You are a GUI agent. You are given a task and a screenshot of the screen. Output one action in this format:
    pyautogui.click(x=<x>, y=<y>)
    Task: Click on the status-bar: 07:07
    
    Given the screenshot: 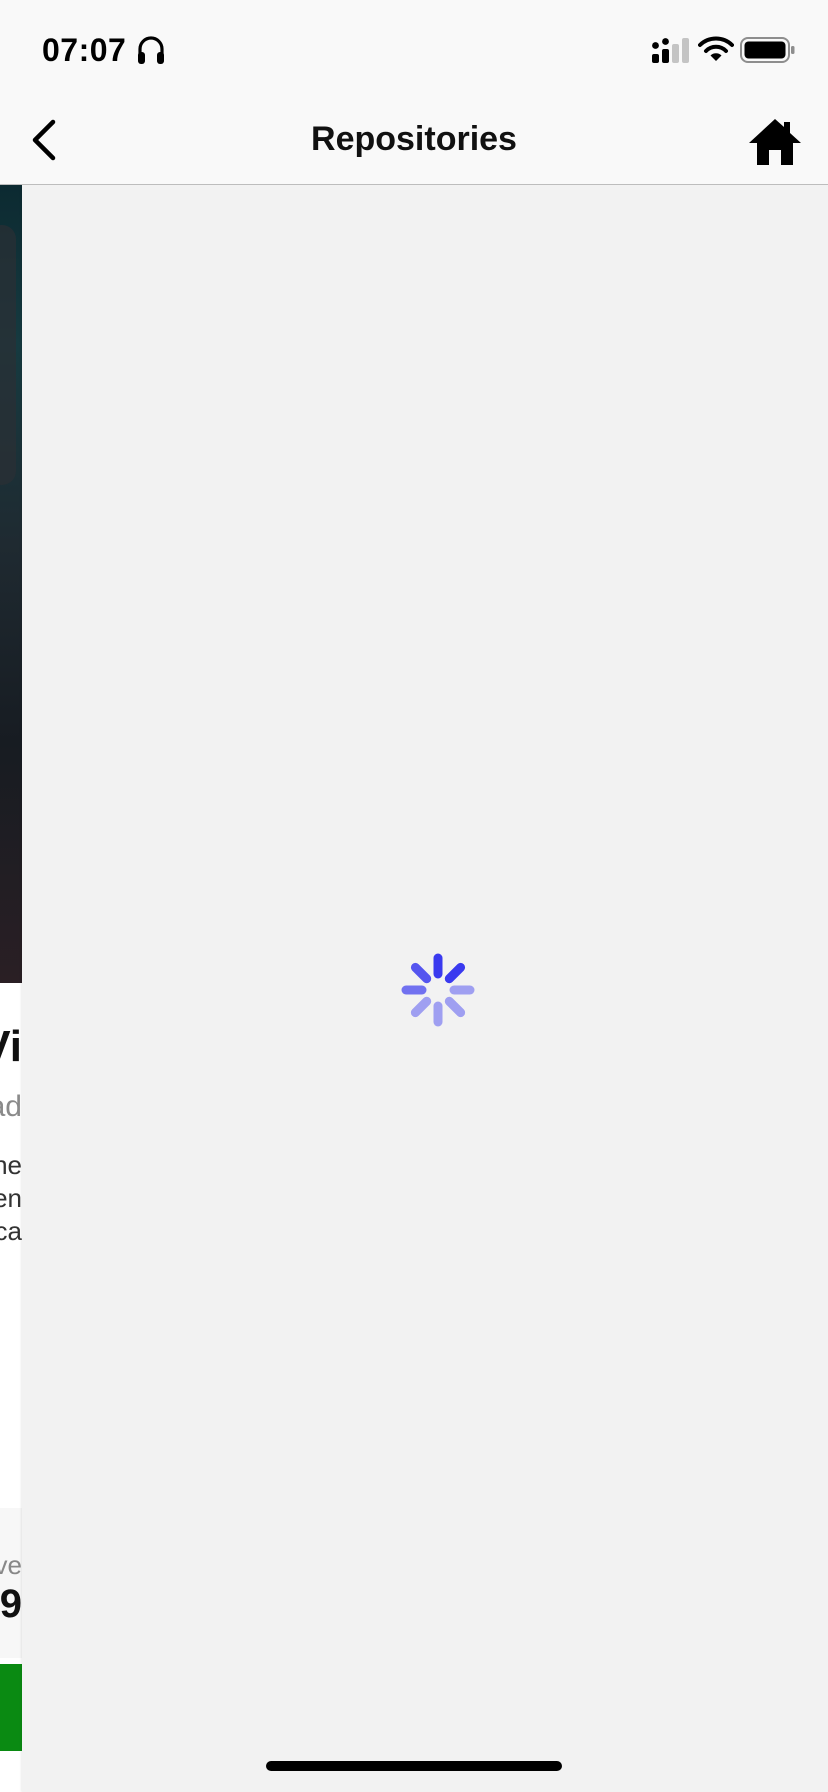 What is the action you would take?
    pyautogui.click(x=414, y=48)
    